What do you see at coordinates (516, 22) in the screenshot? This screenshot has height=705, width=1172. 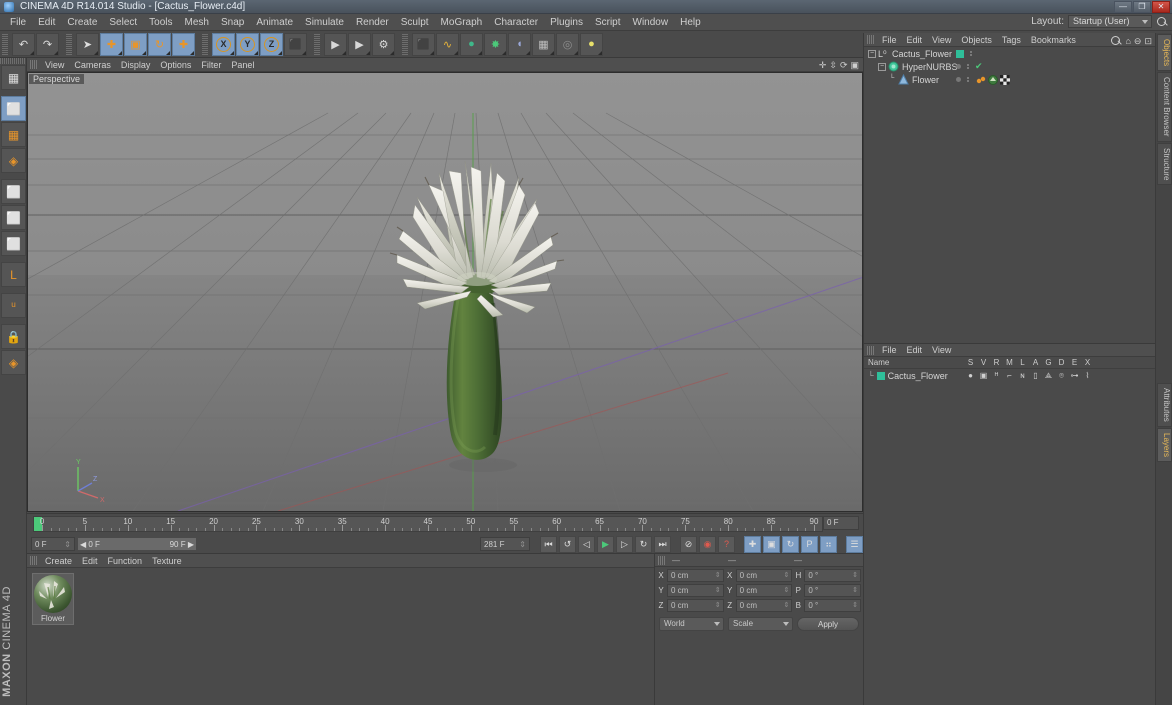 I see `menu-character: Character` at bounding box center [516, 22].